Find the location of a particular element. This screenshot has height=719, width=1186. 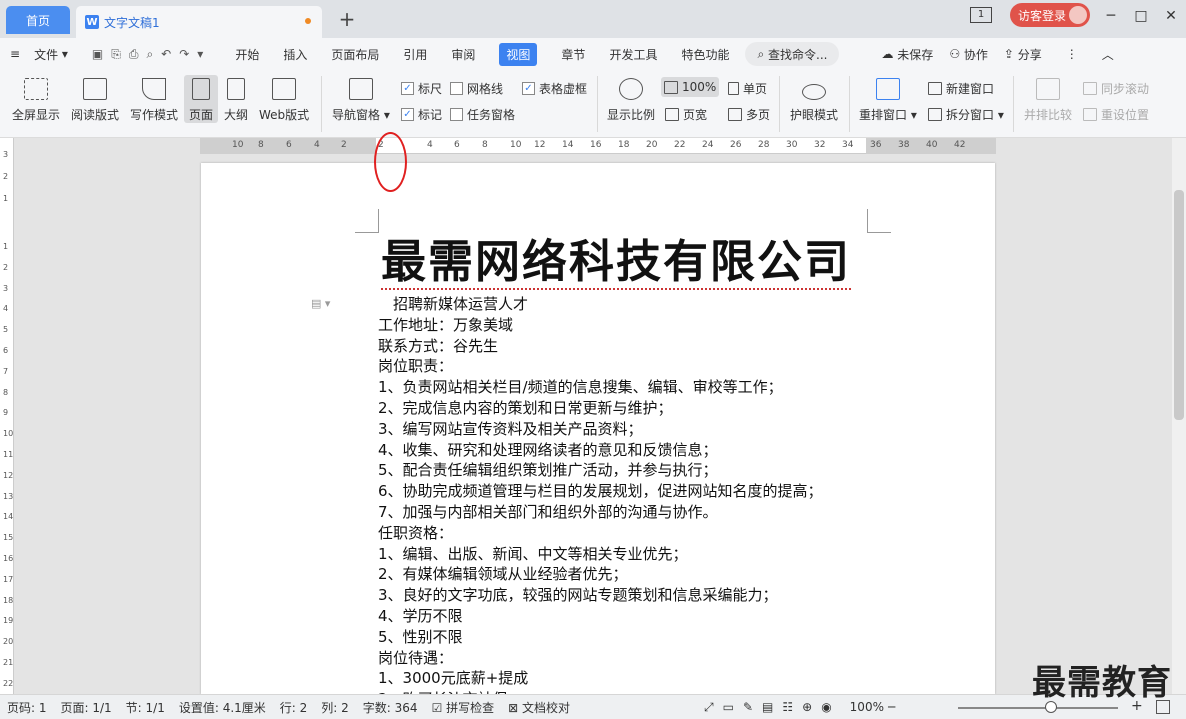

menu-tab-start: 开始 is located at coordinates (247, 54).